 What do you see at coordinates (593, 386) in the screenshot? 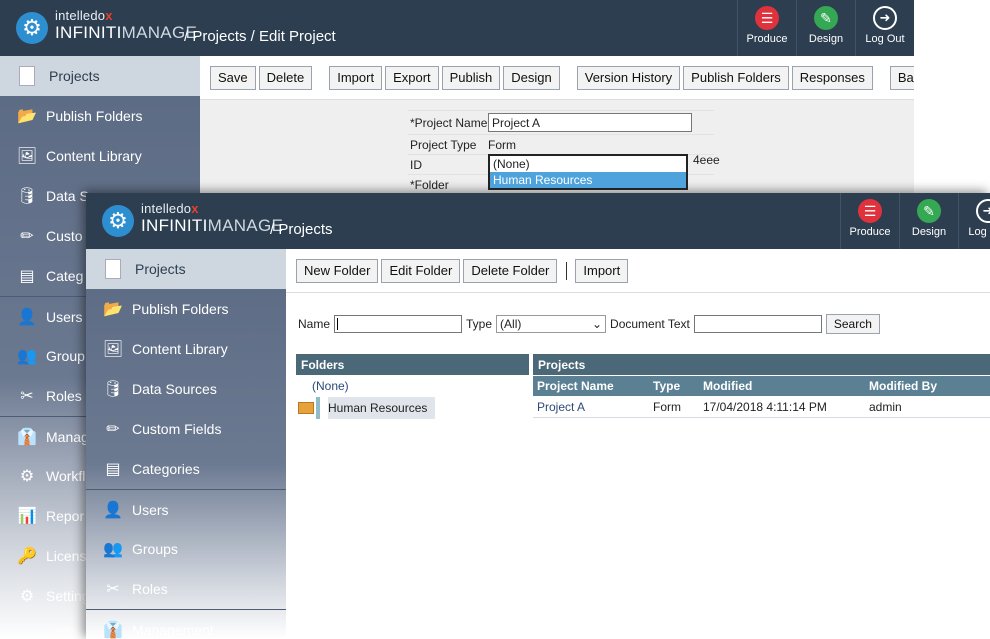
I see `column-project-name: Project Name` at bounding box center [593, 386].